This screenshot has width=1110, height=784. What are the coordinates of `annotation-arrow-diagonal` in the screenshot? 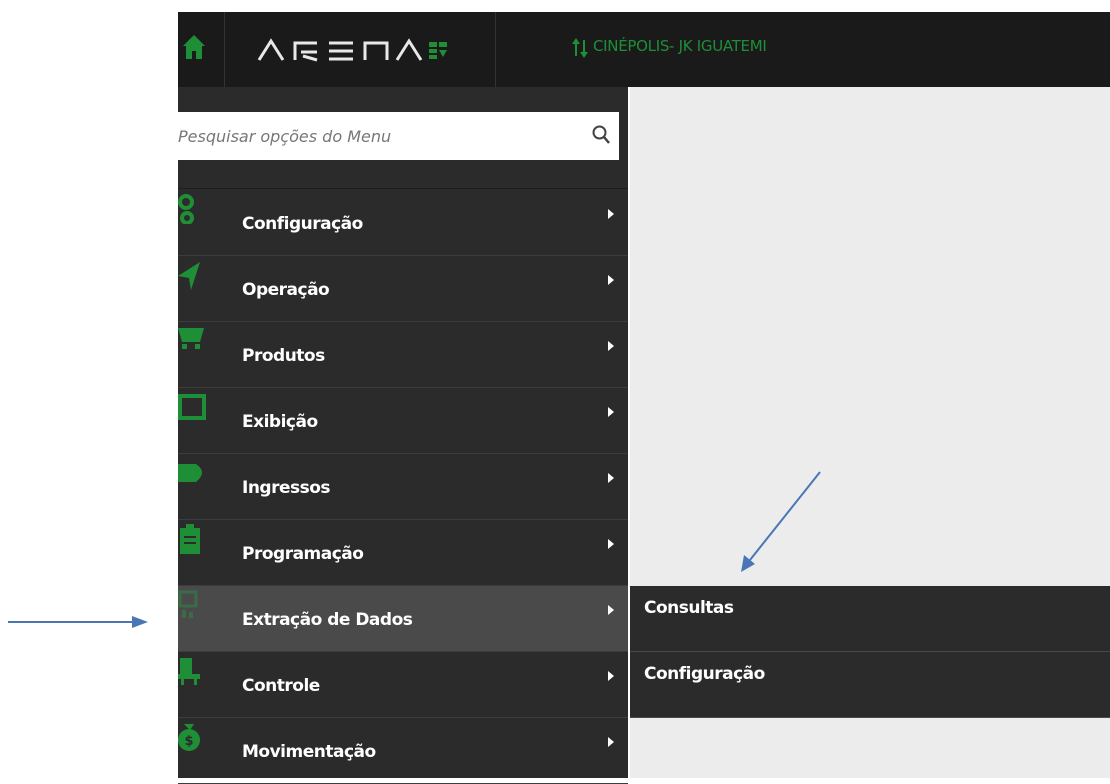 It's located at (781, 521).